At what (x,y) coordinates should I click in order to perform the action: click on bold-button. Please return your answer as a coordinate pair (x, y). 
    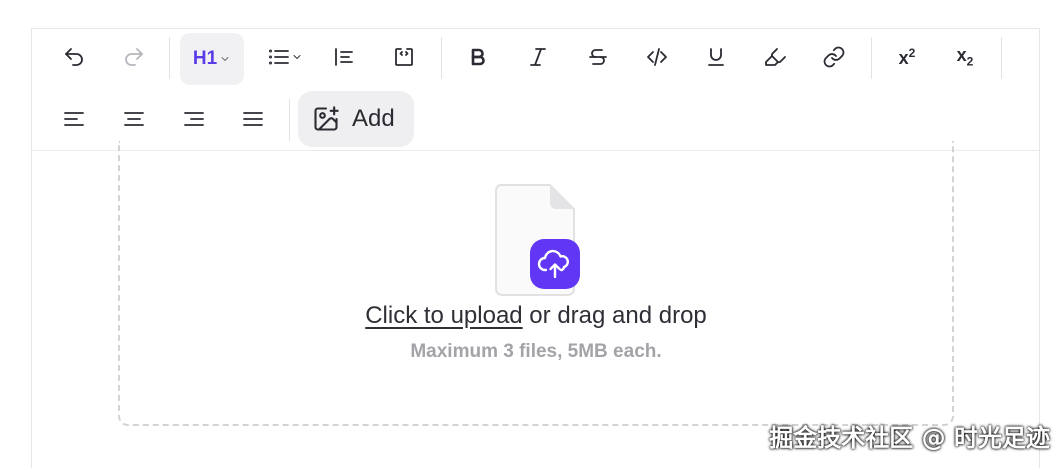
    Looking at the image, I should click on (478, 57).